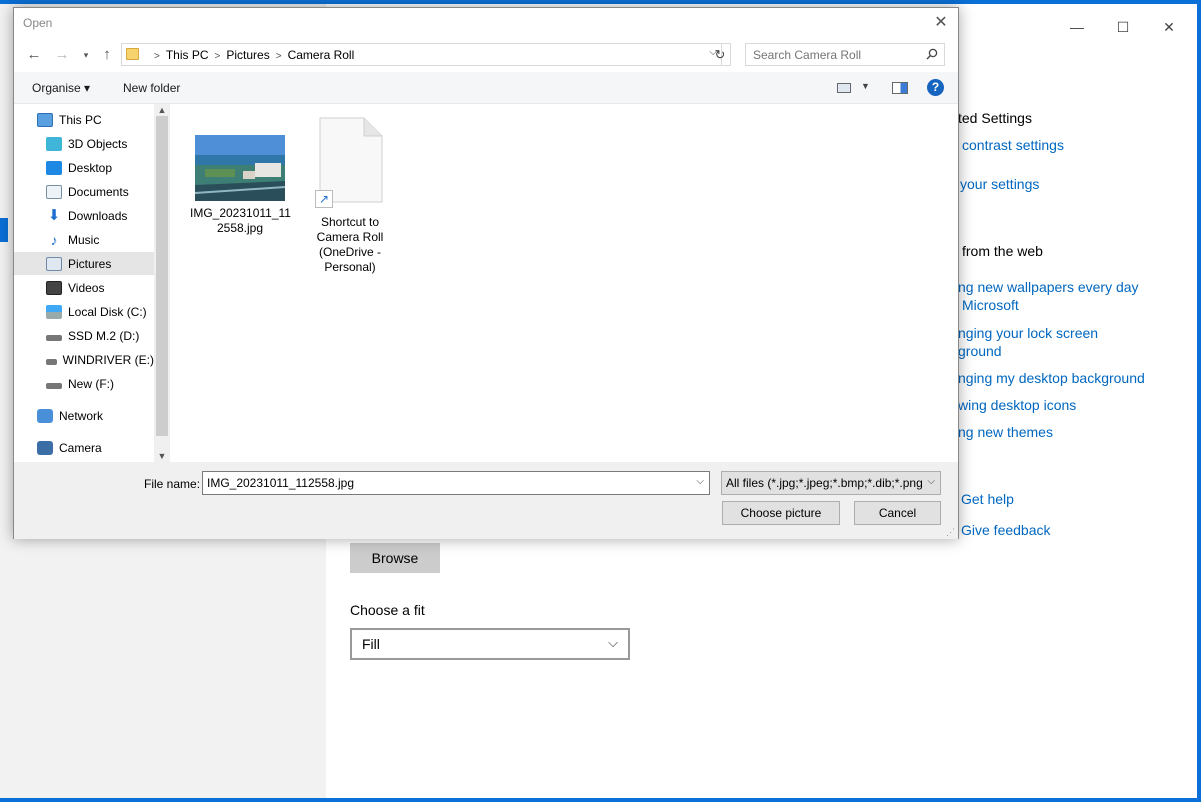  What do you see at coordinates (84, 287) in the screenshot?
I see `nav-item-videos: Videos` at bounding box center [84, 287].